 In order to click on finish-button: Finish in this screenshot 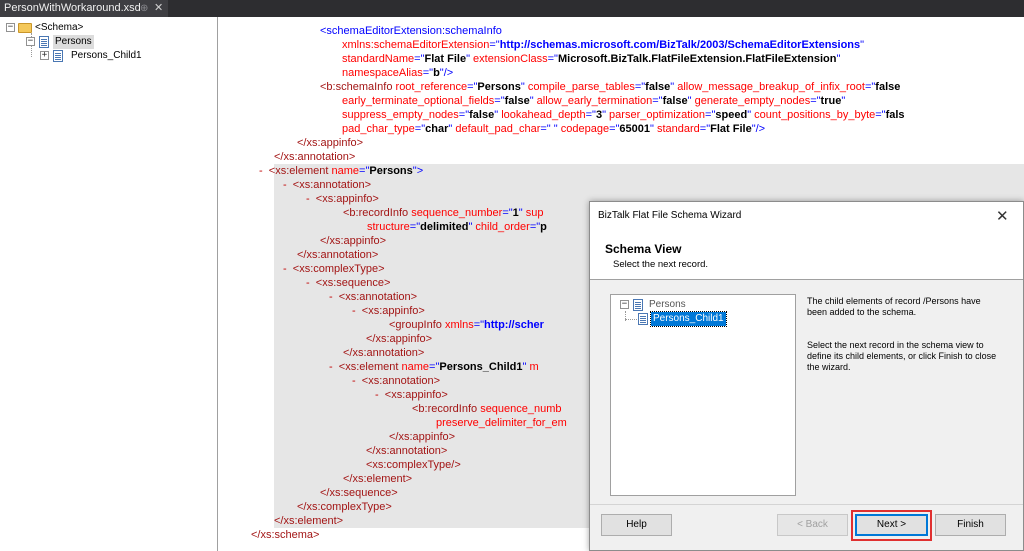, I will do `click(970, 525)`.